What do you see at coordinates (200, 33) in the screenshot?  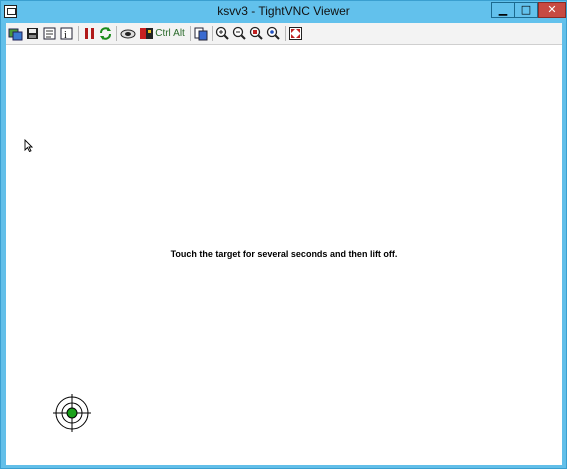 I see `clipboard-icon` at bounding box center [200, 33].